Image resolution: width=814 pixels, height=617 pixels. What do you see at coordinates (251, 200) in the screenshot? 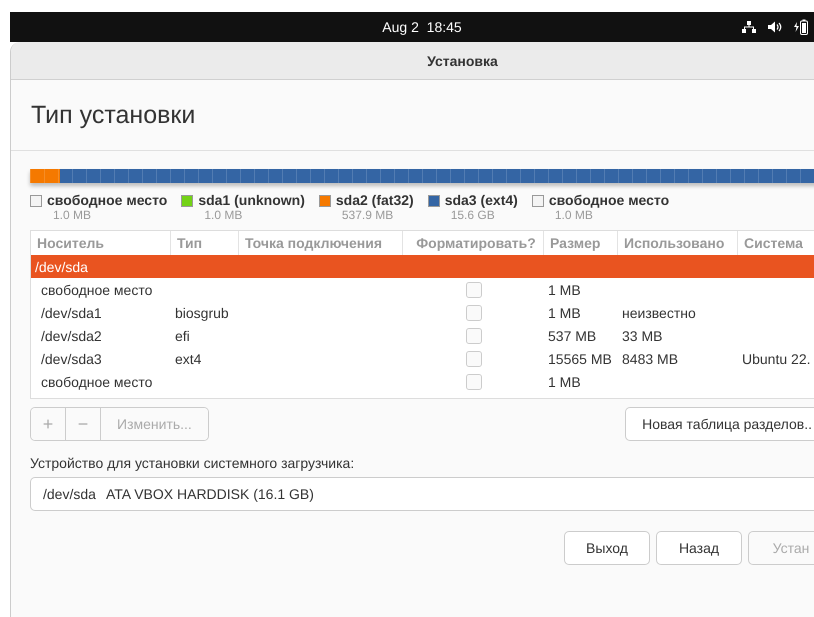
I see `legend-label: sda1 (unknown)` at bounding box center [251, 200].